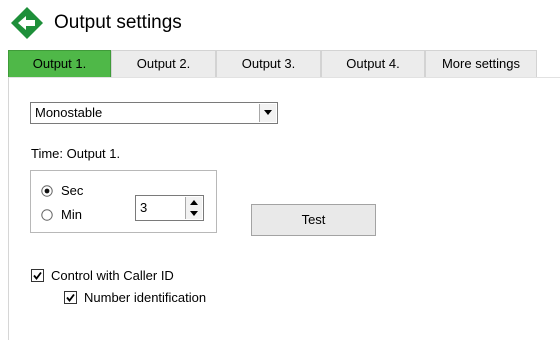 This screenshot has height=340, width=560. Describe the element at coordinates (163, 63) in the screenshot. I see `tab-output-2: Output 2.` at that location.